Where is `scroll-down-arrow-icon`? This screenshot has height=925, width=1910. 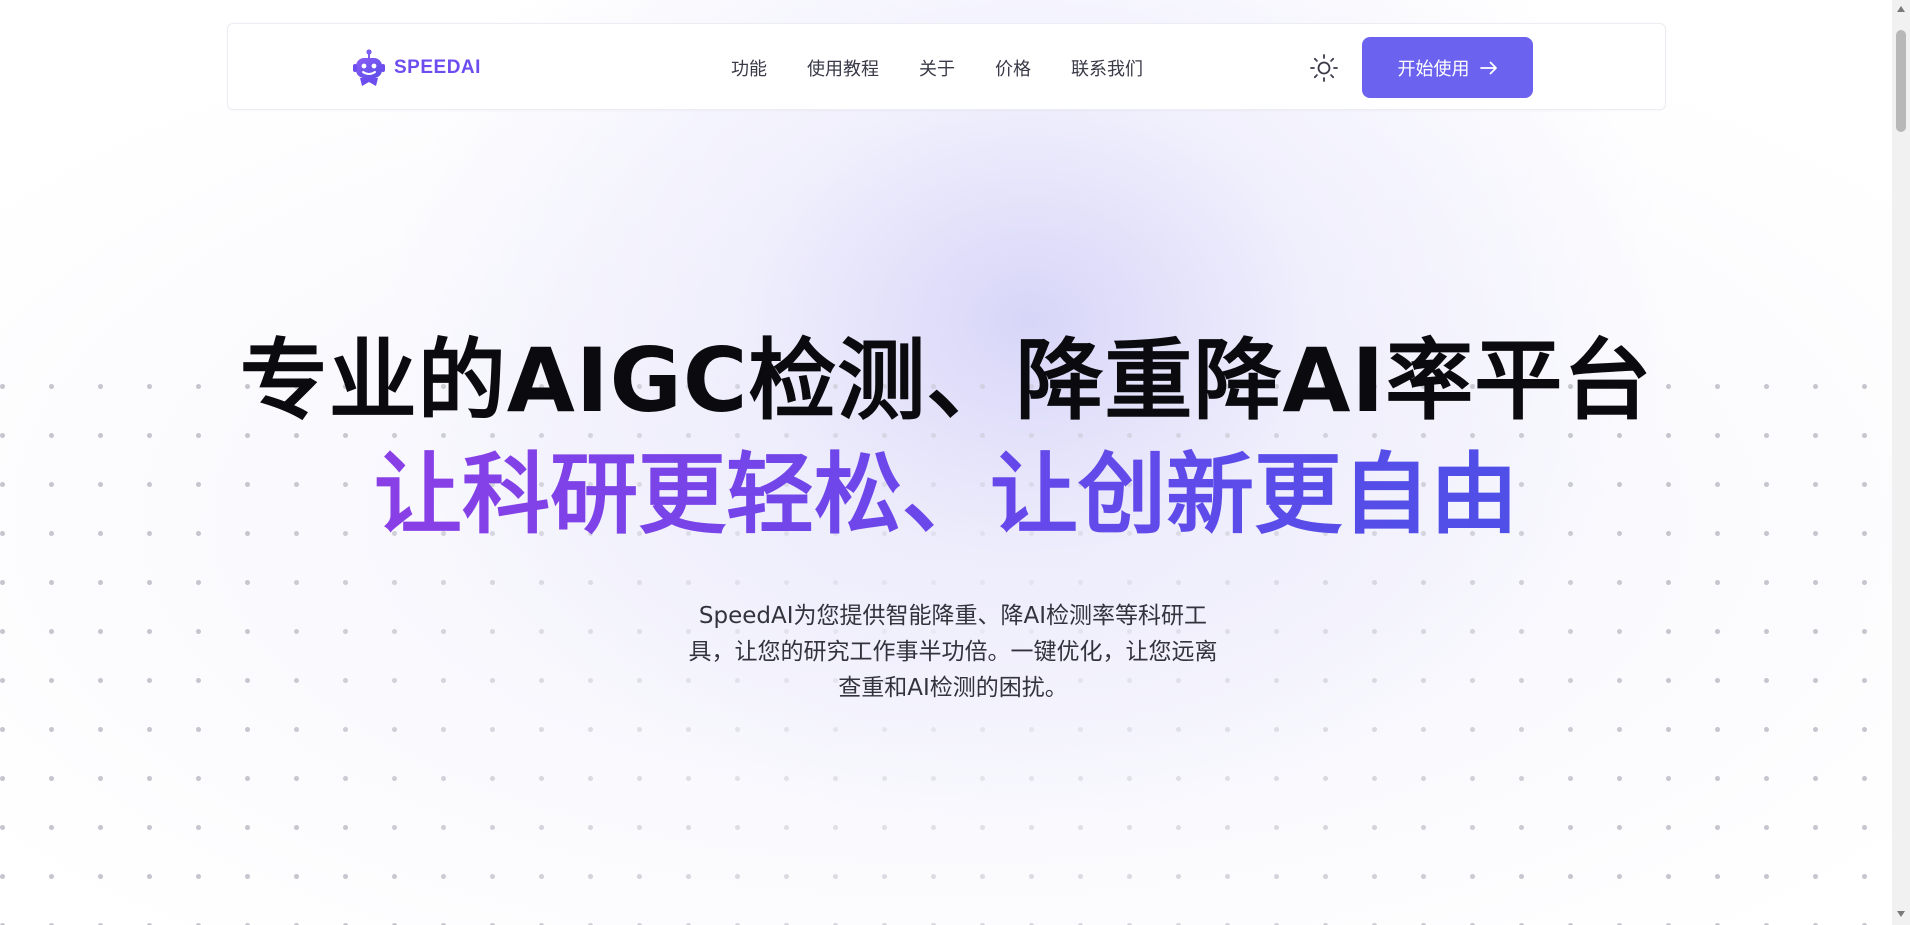
scroll-down-arrow-icon is located at coordinates (1901, 914).